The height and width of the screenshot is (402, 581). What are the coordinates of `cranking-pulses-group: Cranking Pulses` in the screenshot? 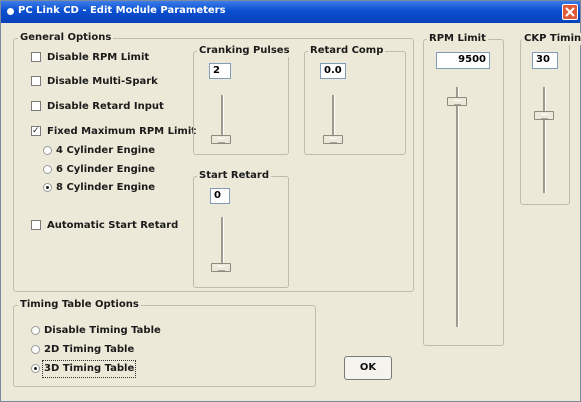 It's located at (242, 100).